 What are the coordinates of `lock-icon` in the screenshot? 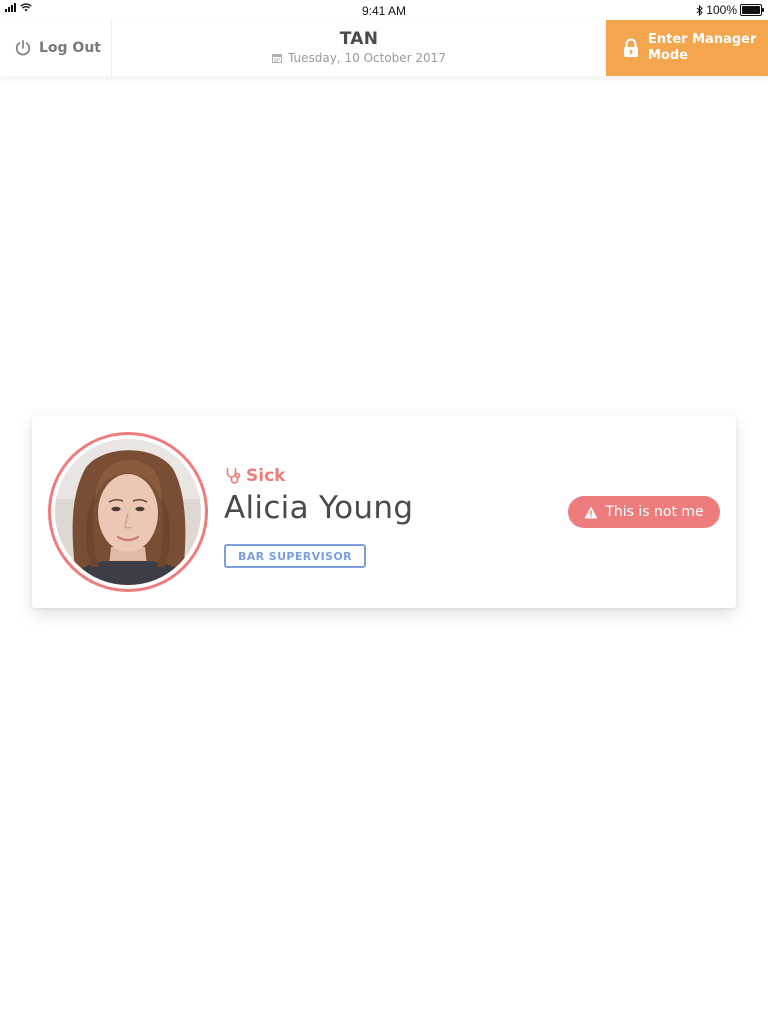 It's located at (631, 47).